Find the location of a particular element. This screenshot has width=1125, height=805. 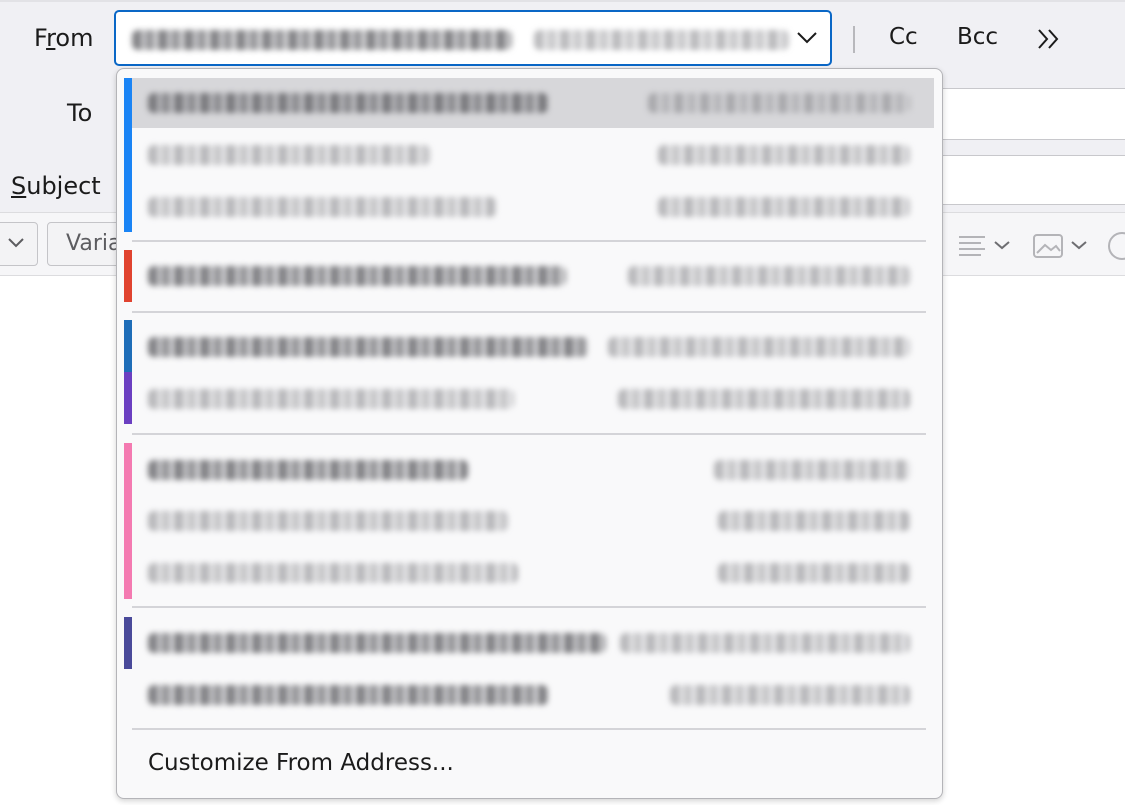

cc-button: Cc is located at coordinates (903, 37).